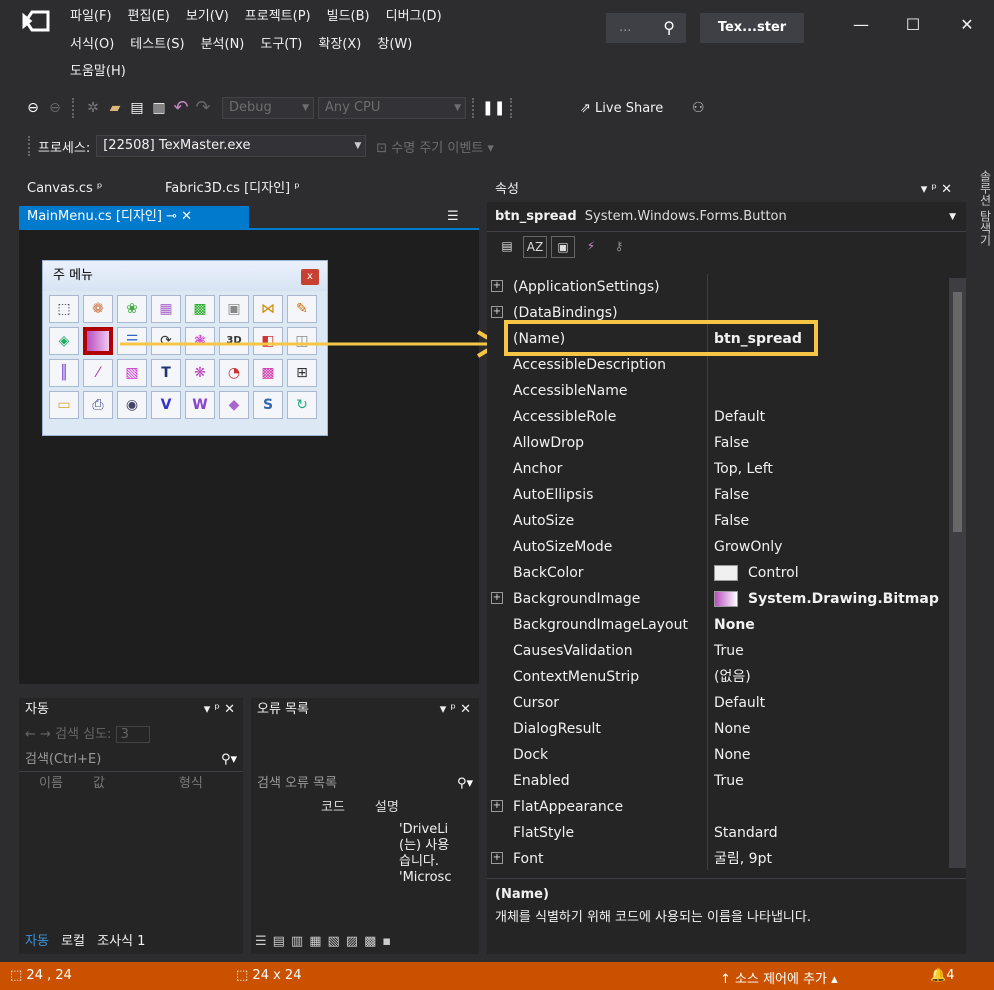 The height and width of the screenshot is (990, 994). Describe the element at coordinates (132, 373) in the screenshot. I see `weave-tool-button: ▧` at that location.